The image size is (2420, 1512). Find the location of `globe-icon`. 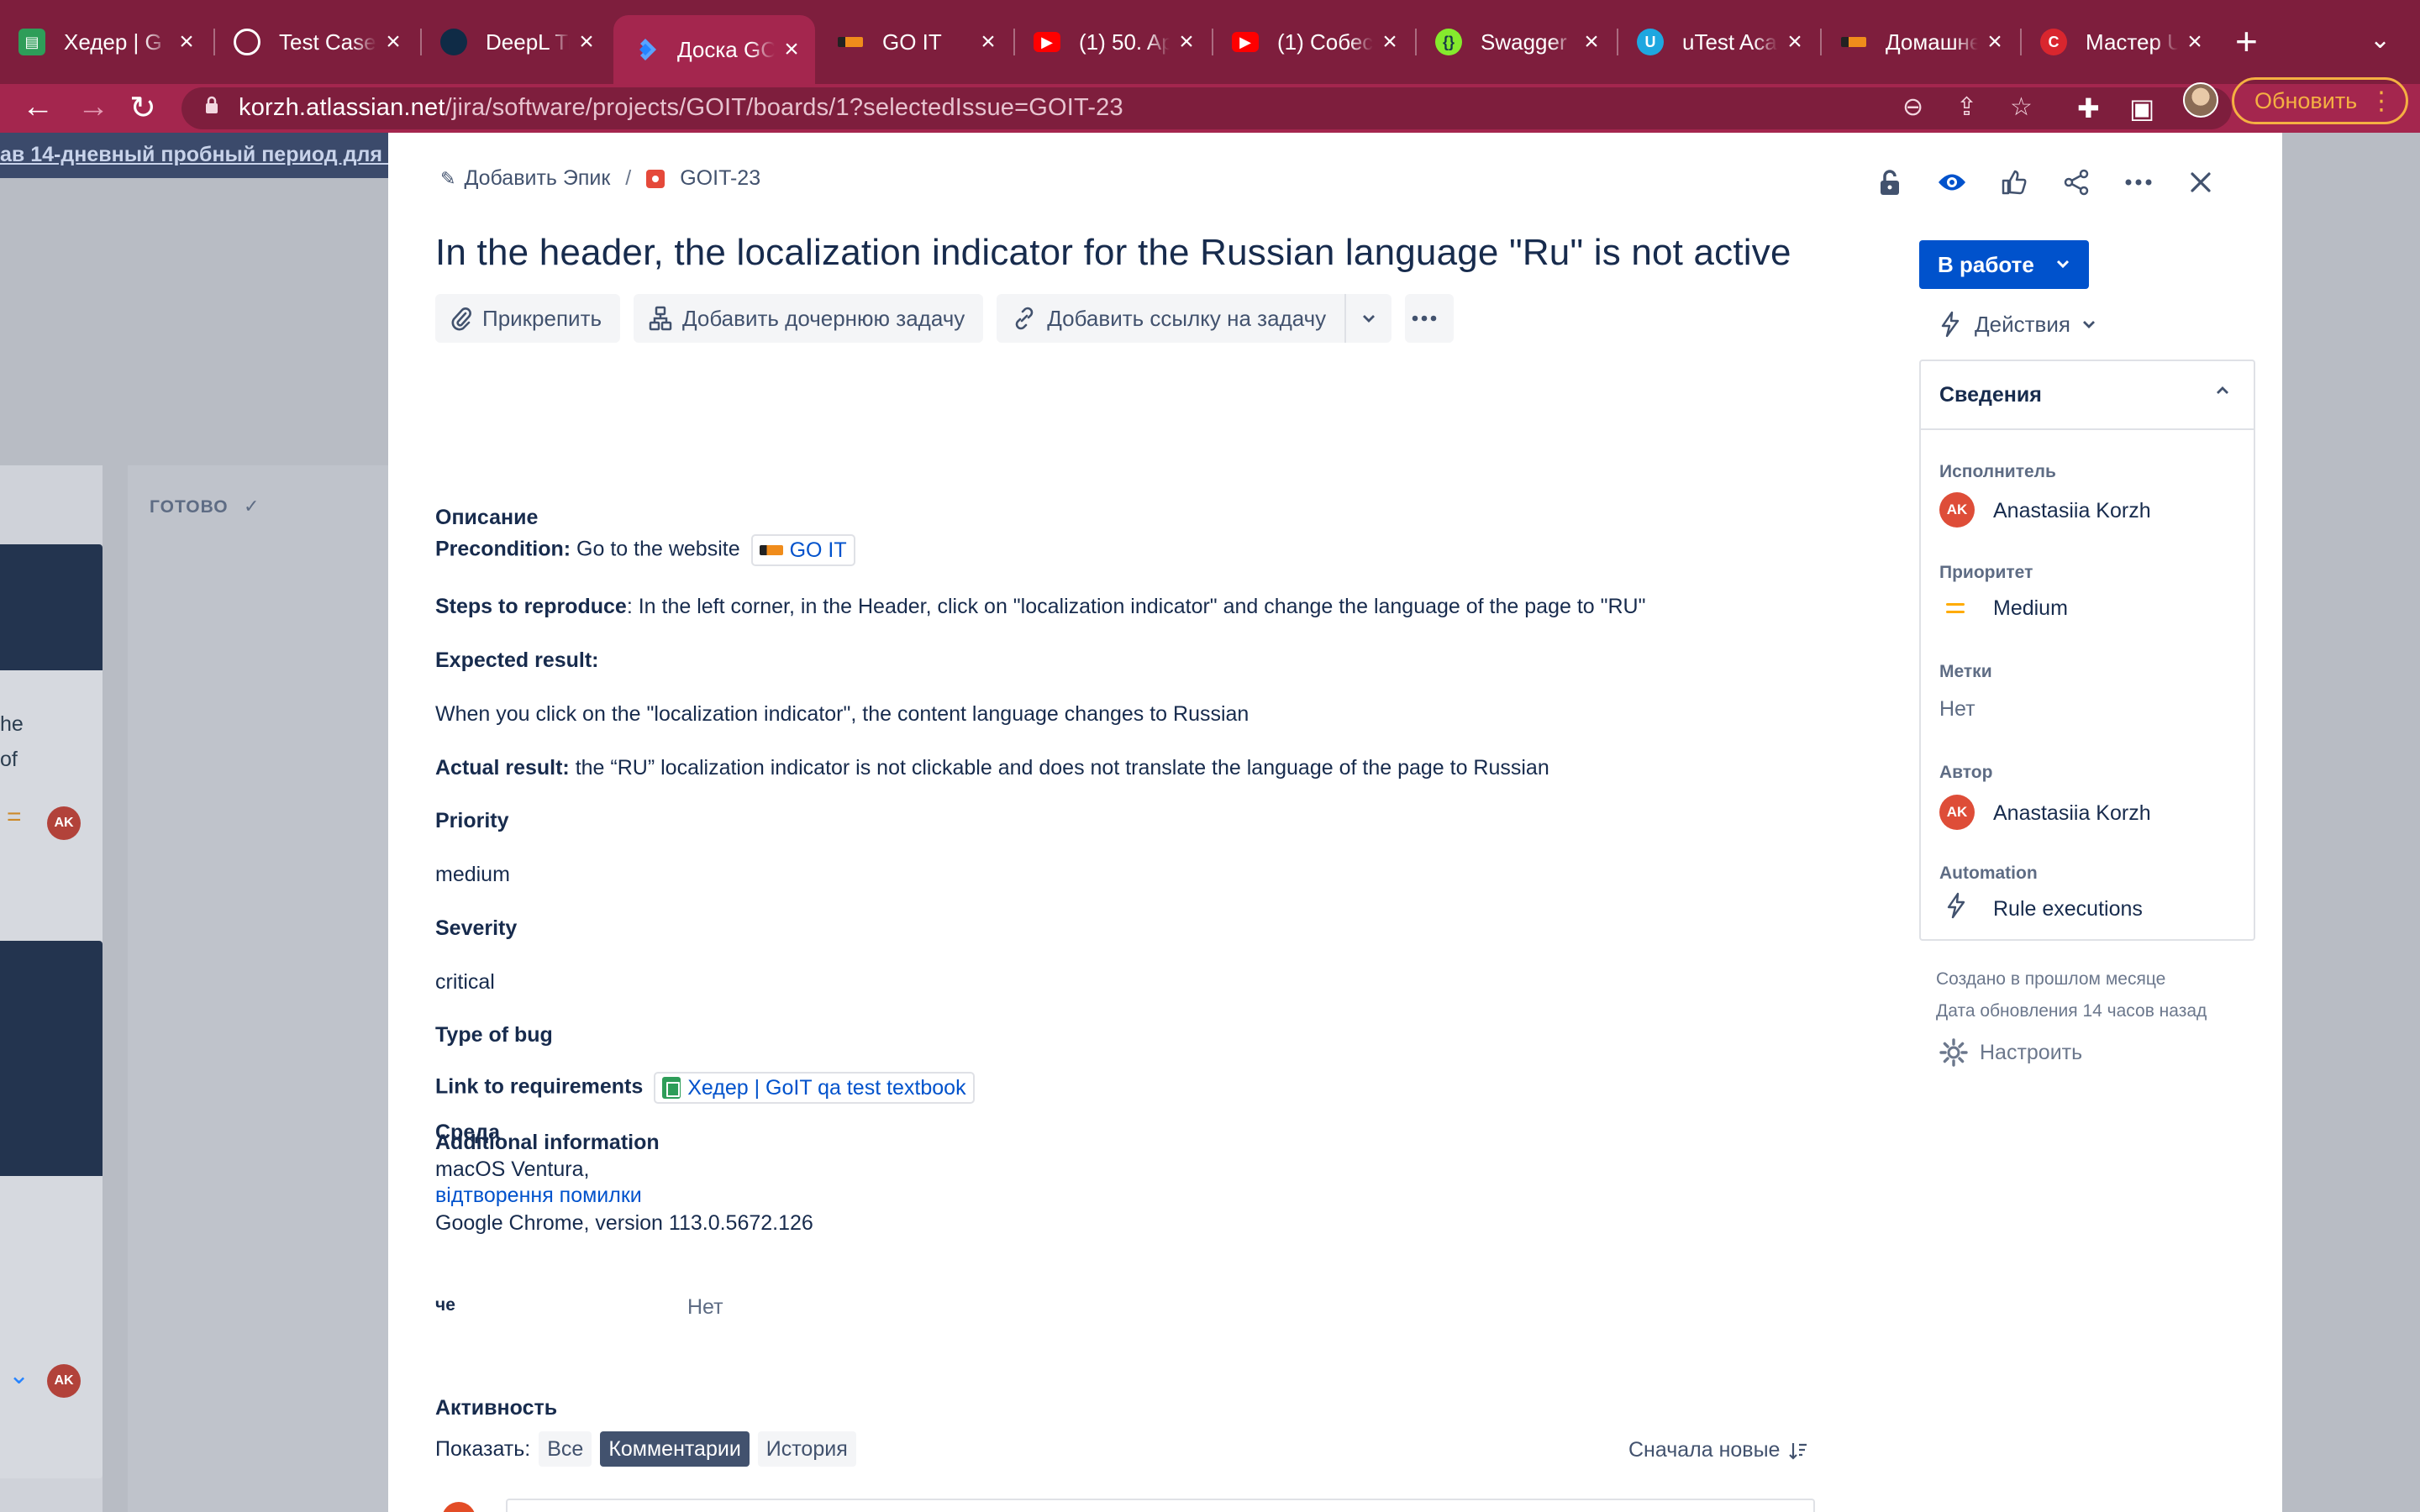

globe-icon is located at coordinates (247, 42).